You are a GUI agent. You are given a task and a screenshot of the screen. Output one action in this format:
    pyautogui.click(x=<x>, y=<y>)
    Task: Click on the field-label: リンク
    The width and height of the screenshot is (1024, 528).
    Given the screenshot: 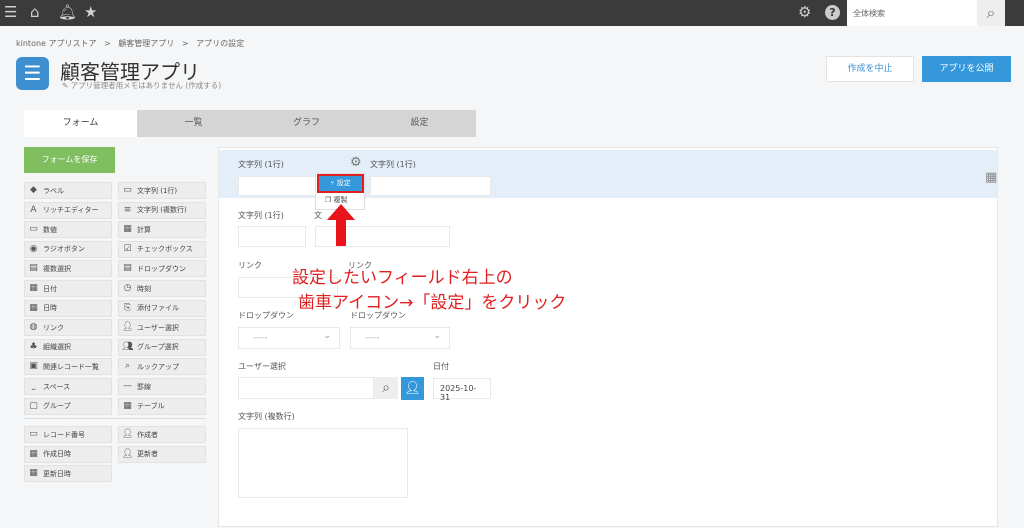 What is the action you would take?
    pyautogui.click(x=250, y=265)
    